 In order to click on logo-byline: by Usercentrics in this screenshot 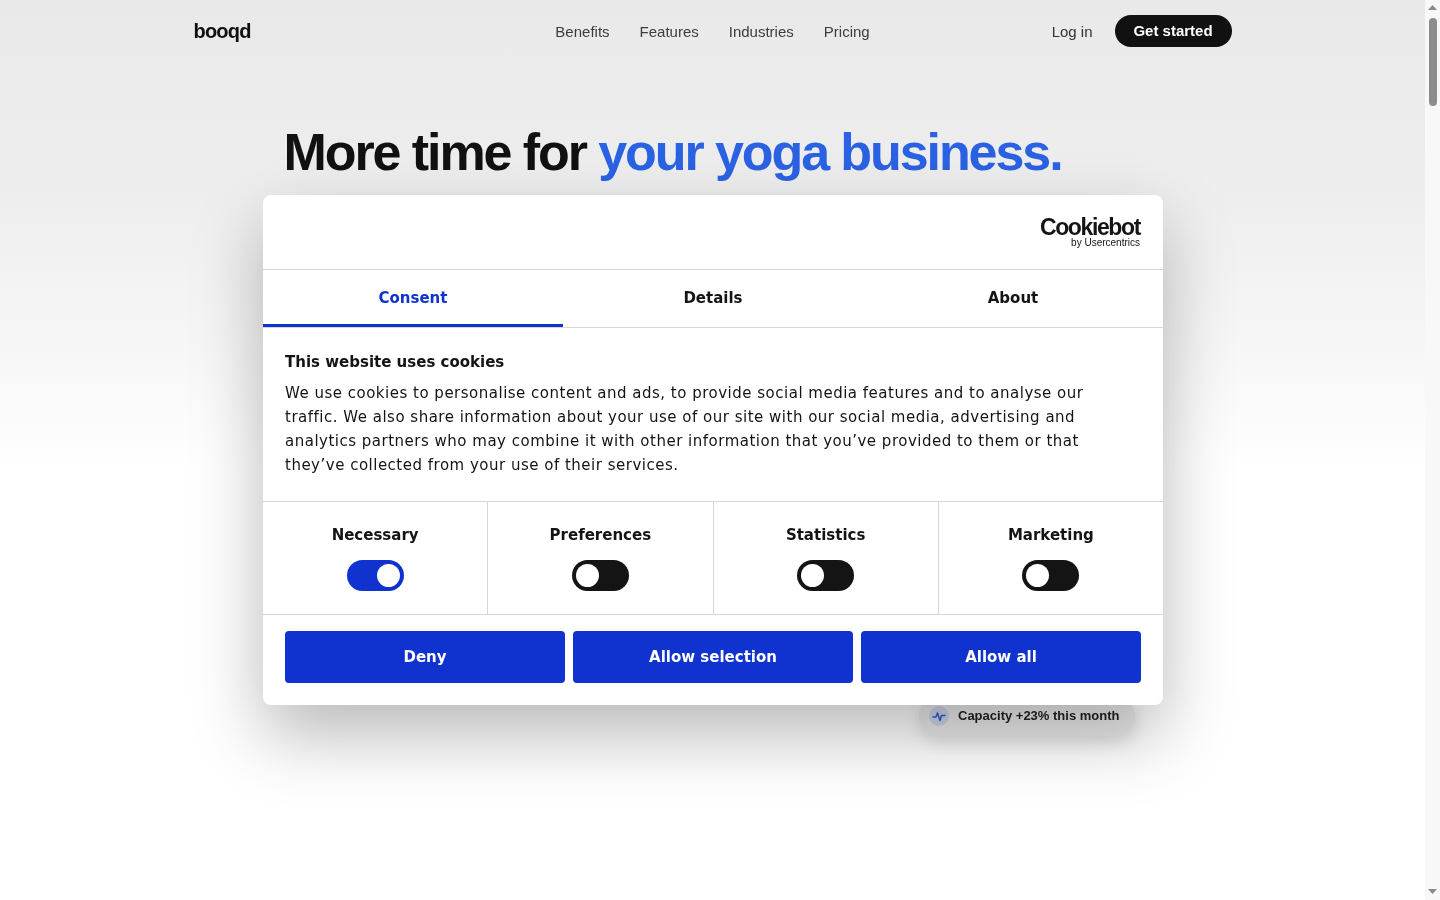, I will do `click(1105, 243)`.